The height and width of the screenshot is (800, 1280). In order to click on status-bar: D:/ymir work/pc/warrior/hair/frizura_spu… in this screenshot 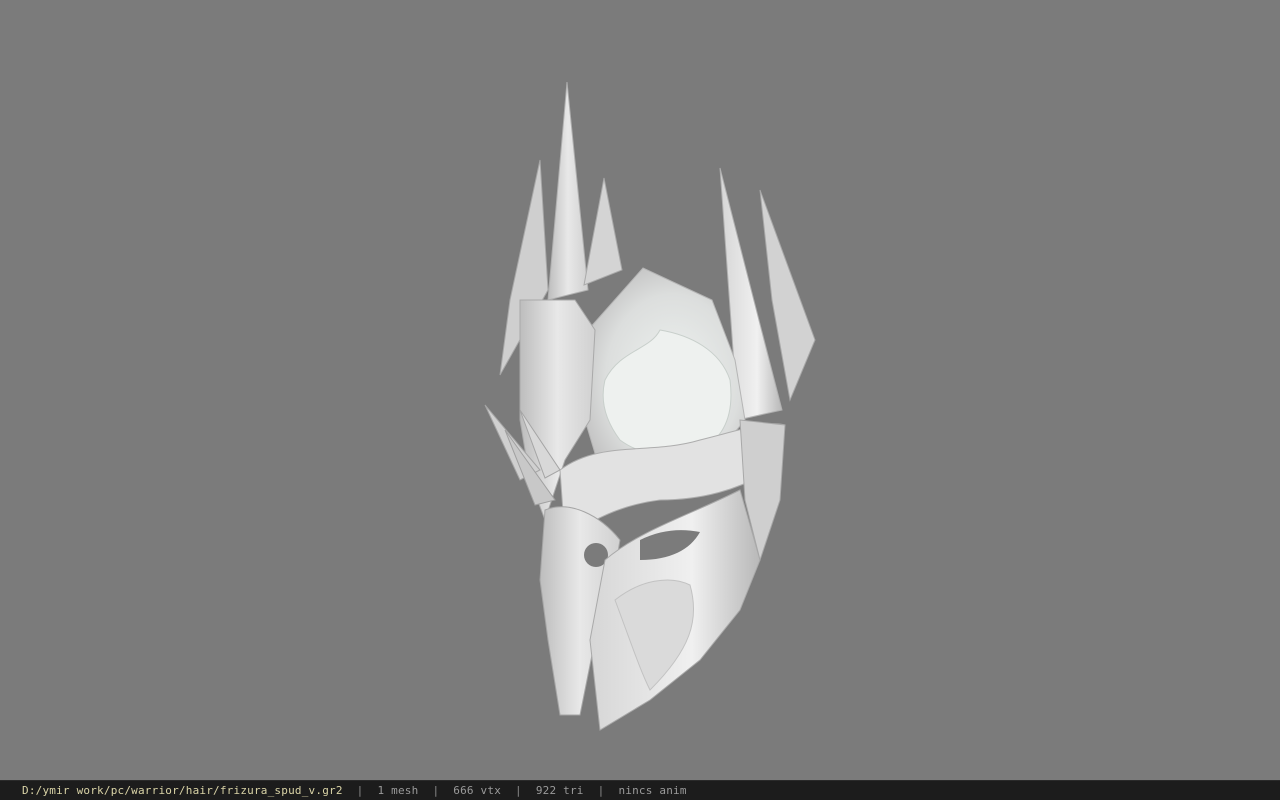, I will do `click(640, 790)`.